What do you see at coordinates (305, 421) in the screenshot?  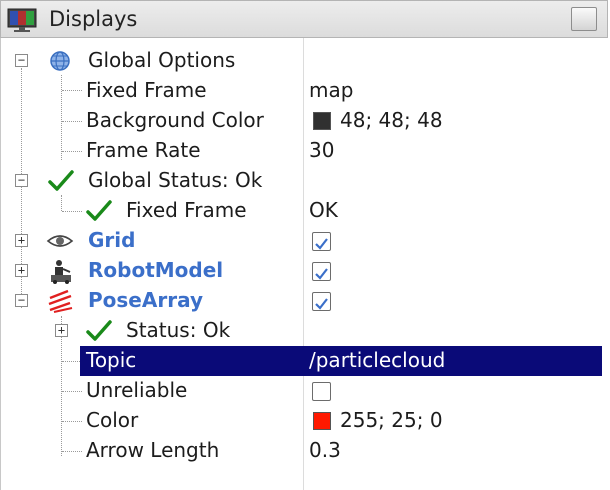 I see `tree-row-color: Color 255; 25; 0` at bounding box center [305, 421].